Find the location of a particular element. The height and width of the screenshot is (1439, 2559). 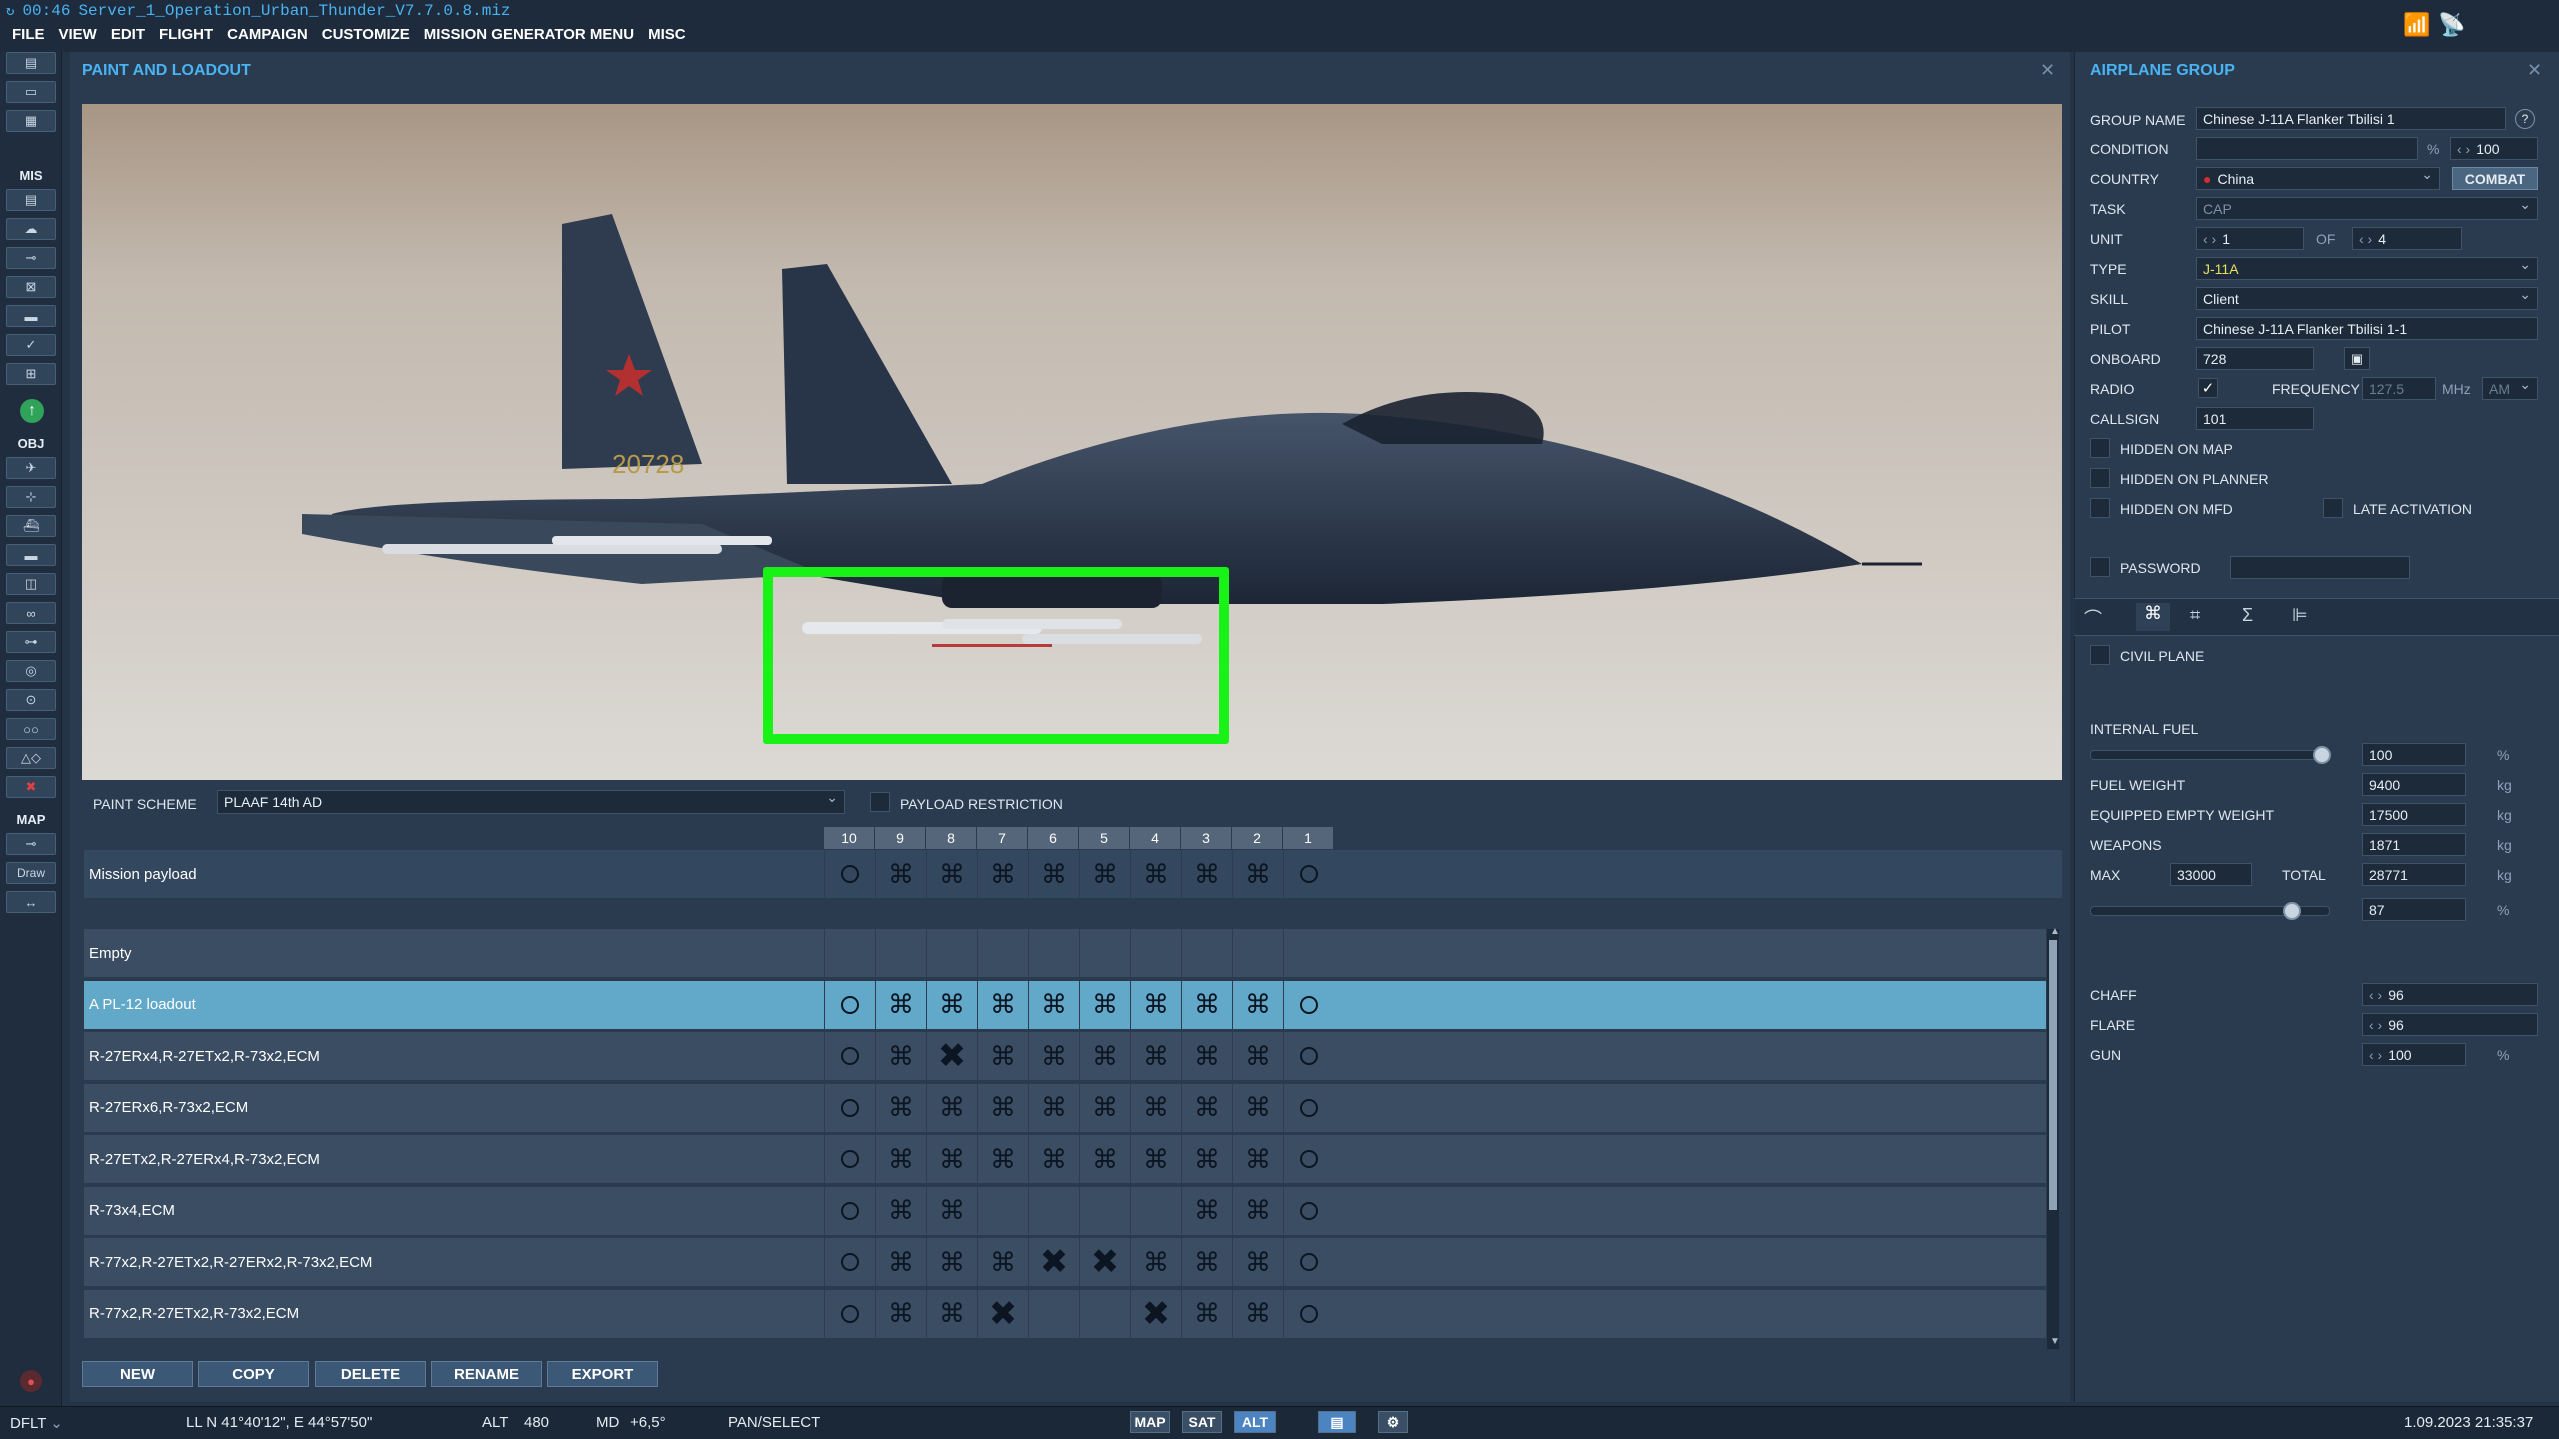

vehicle-icon: ▬ is located at coordinates (31, 555).